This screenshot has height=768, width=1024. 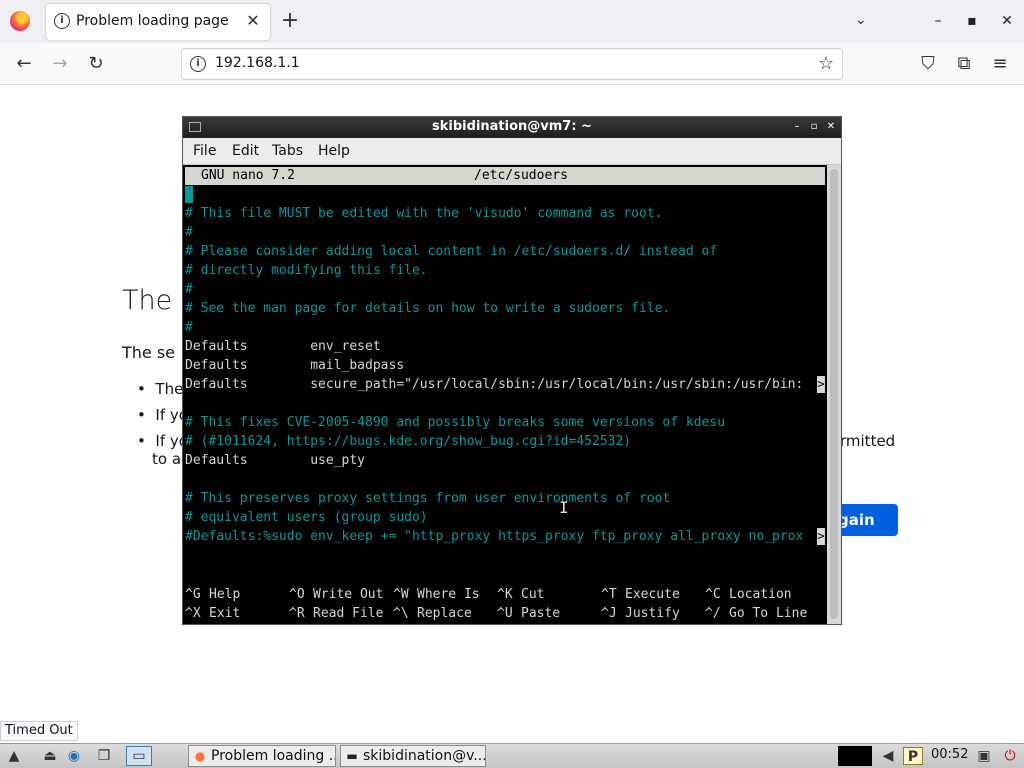 I want to click on error-description: The se, so click(x=149, y=352).